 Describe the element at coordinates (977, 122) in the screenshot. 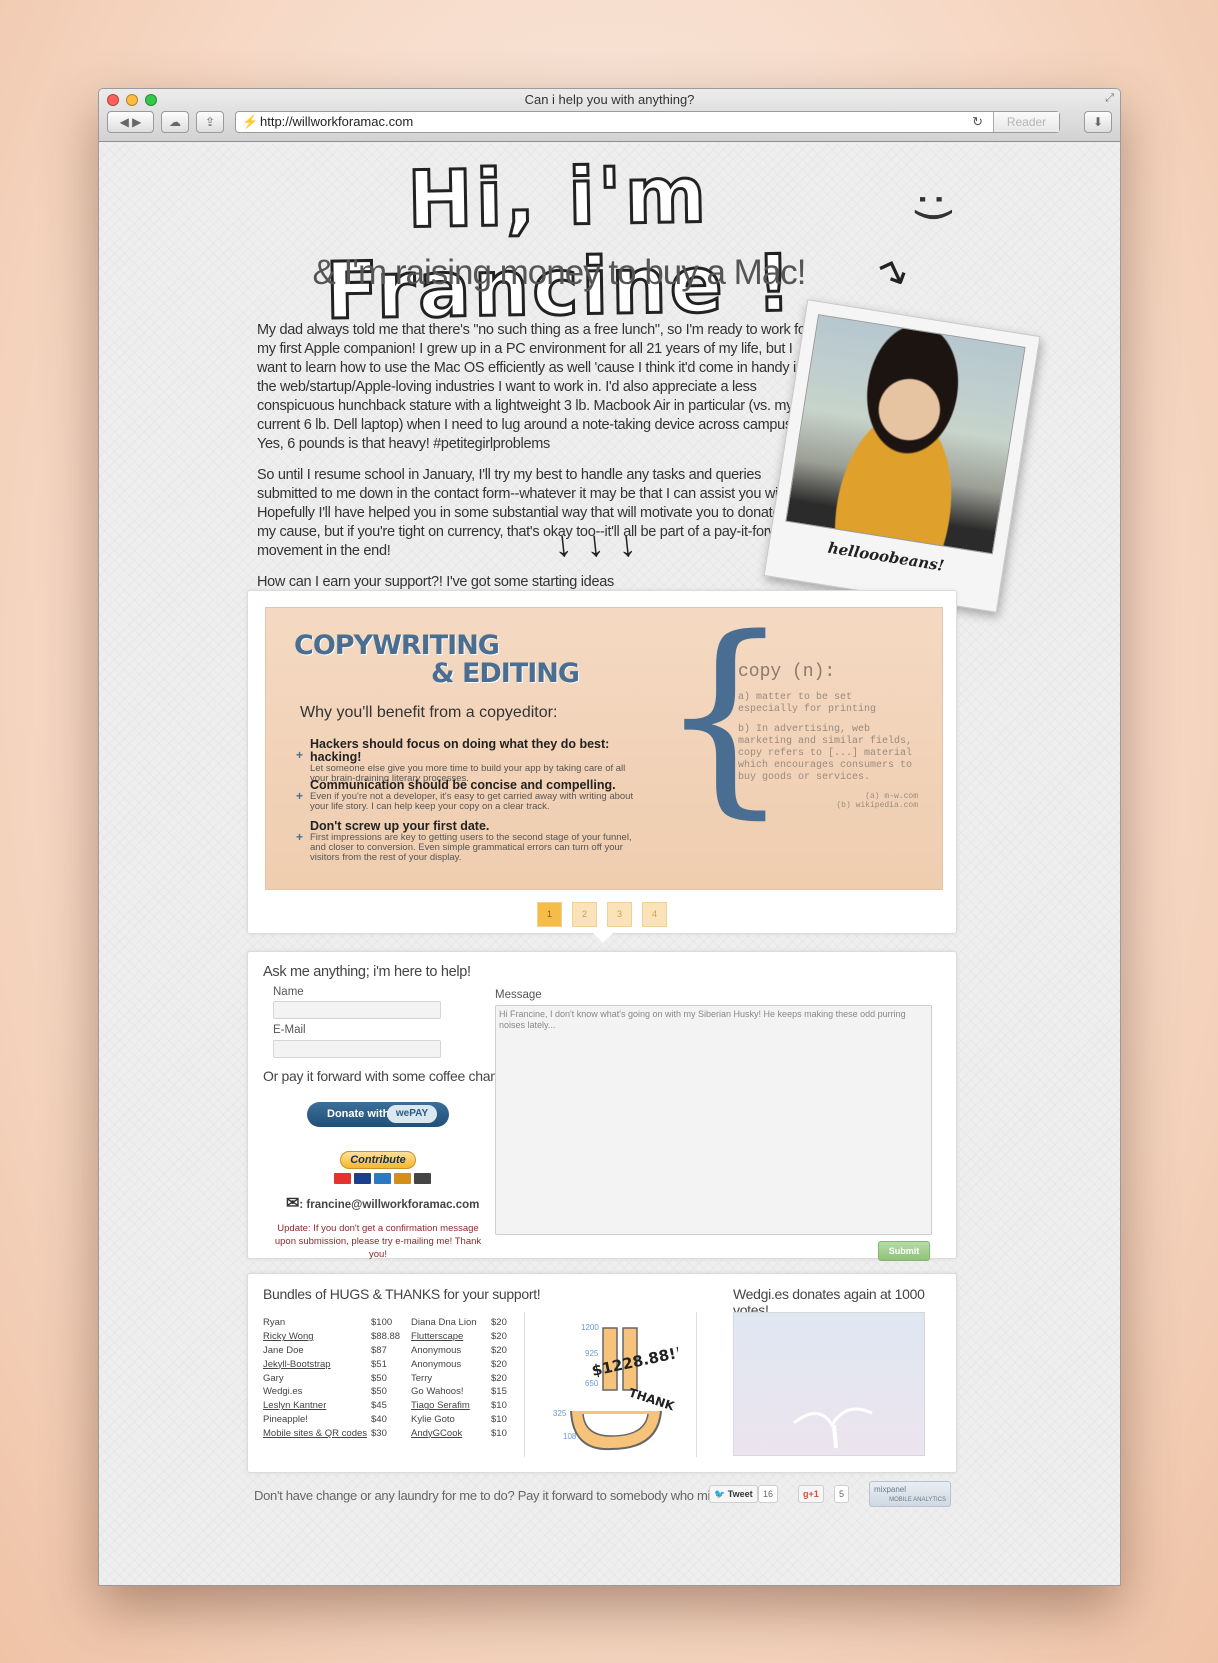

I see `reload-icon: ↻` at that location.